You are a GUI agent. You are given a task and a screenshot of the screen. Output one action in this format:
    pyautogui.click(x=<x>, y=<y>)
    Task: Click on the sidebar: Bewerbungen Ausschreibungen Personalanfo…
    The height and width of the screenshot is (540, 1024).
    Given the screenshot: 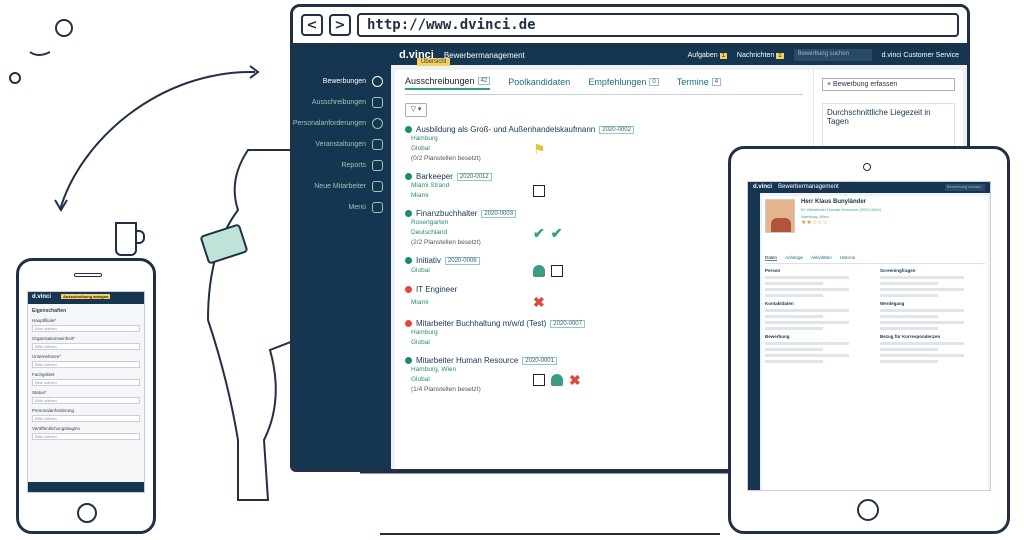 What is the action you would take?
    pyautogui.click(x=342, y=257)
    